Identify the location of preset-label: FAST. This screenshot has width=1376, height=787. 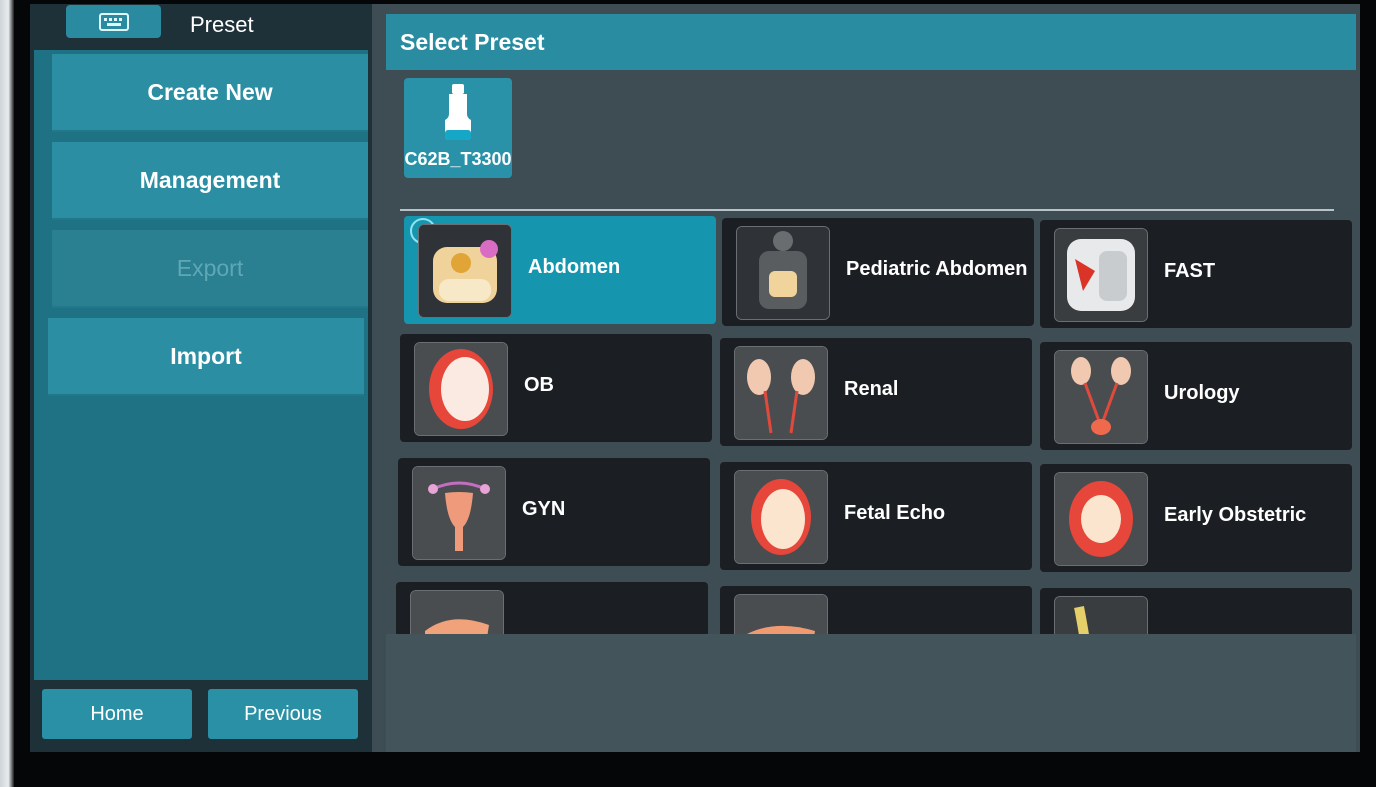
(1190, 271).